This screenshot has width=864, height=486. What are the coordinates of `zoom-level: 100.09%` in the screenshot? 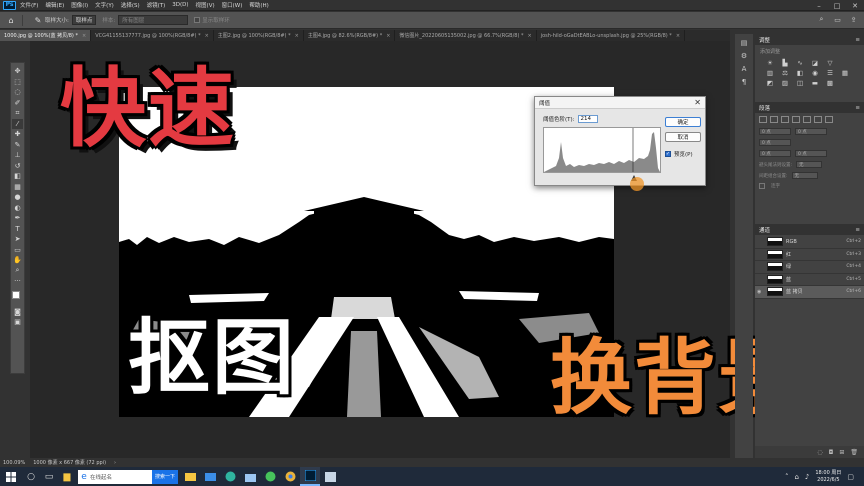 It's located at (14, 463).